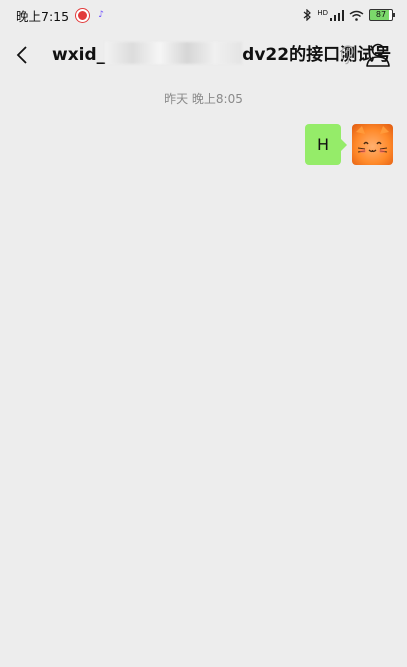 This screenshot has width=407, height=667. What do you see at coordinates (79, 55) in the screenshot?
I see `chat-title-prefix: wxid_` at bounding box center [79, 55].